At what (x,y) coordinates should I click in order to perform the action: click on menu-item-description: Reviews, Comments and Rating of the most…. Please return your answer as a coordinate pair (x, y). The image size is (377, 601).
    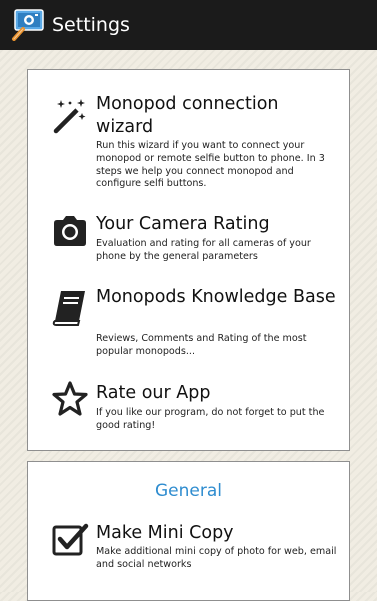
    Looking at the image, I should click on (201, 345).